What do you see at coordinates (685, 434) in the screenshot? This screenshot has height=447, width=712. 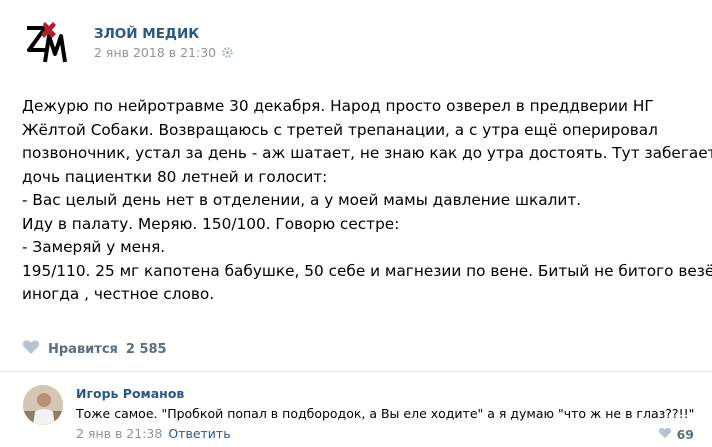 I see `comment-like-count: 69` at bounding box center [685, 434].